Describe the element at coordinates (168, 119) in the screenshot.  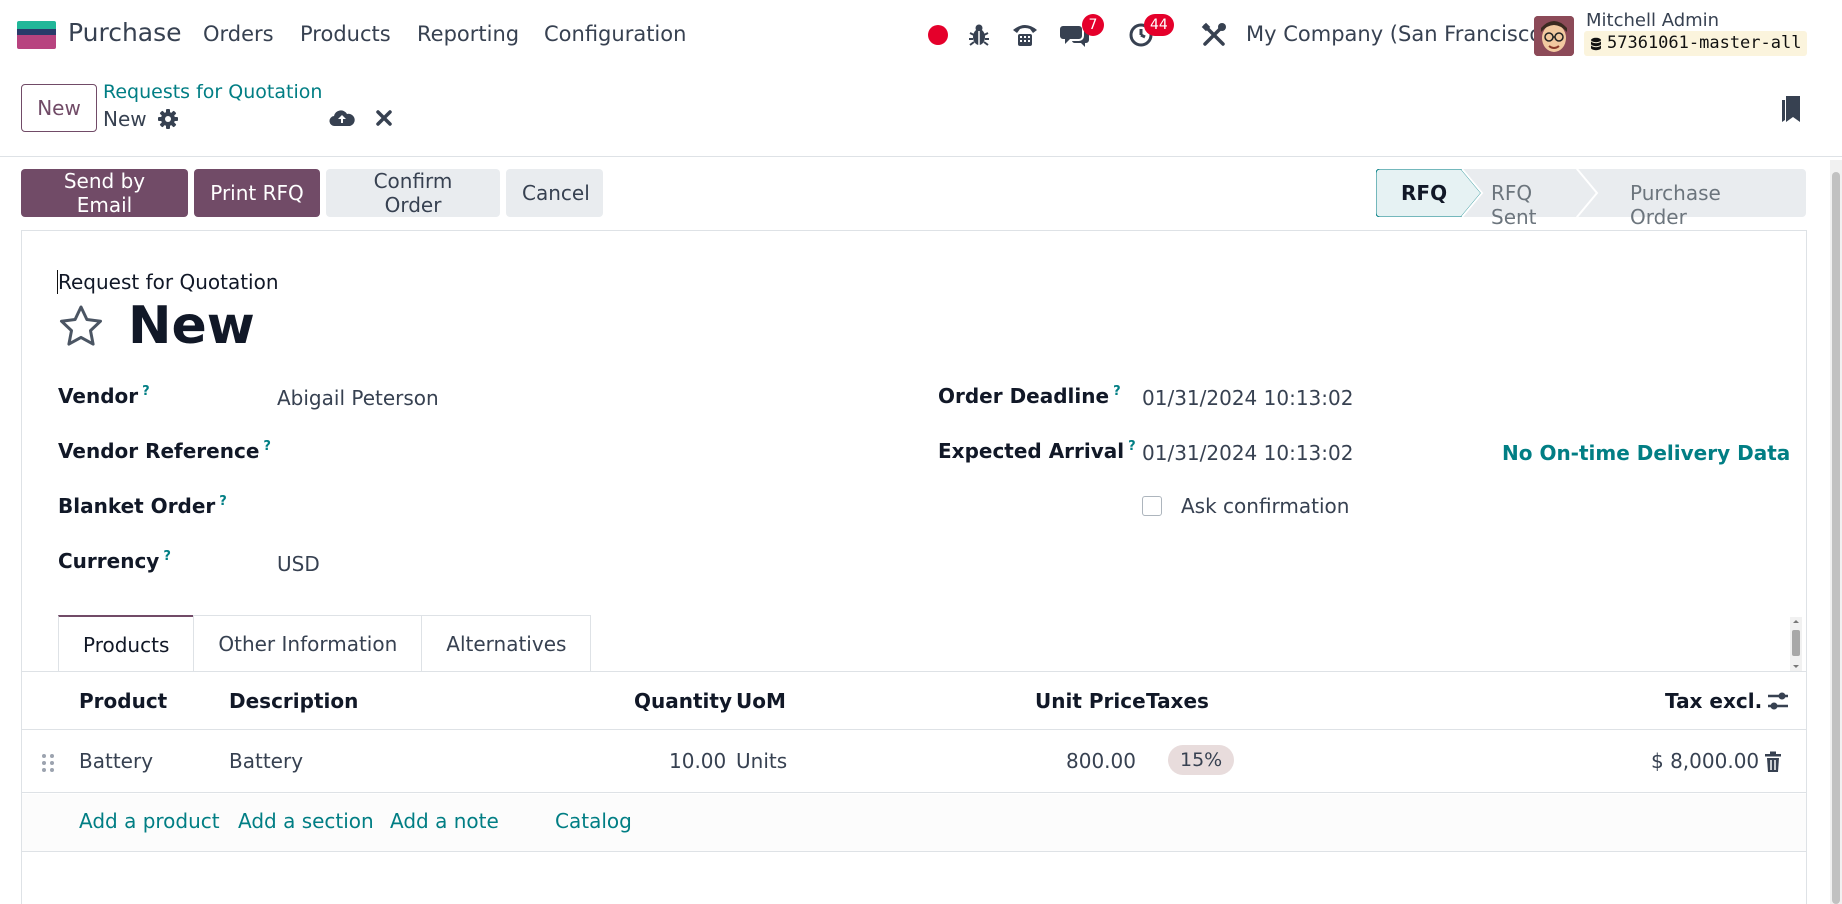
I see `gear-icon` at that location.